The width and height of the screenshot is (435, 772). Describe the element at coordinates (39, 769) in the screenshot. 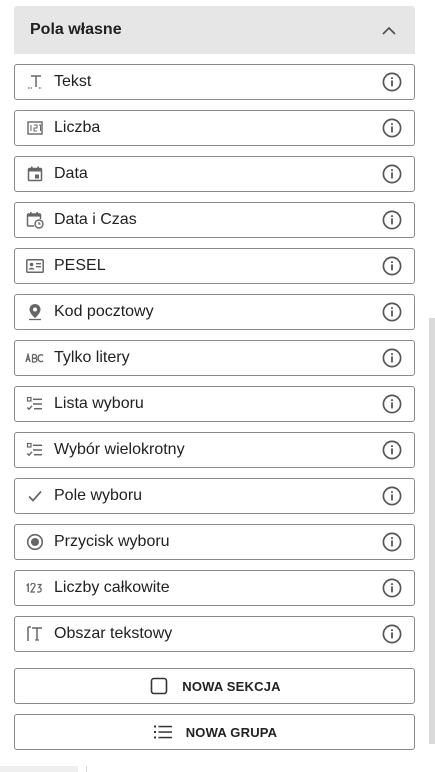

I see `bottom-left-shade` at that location.